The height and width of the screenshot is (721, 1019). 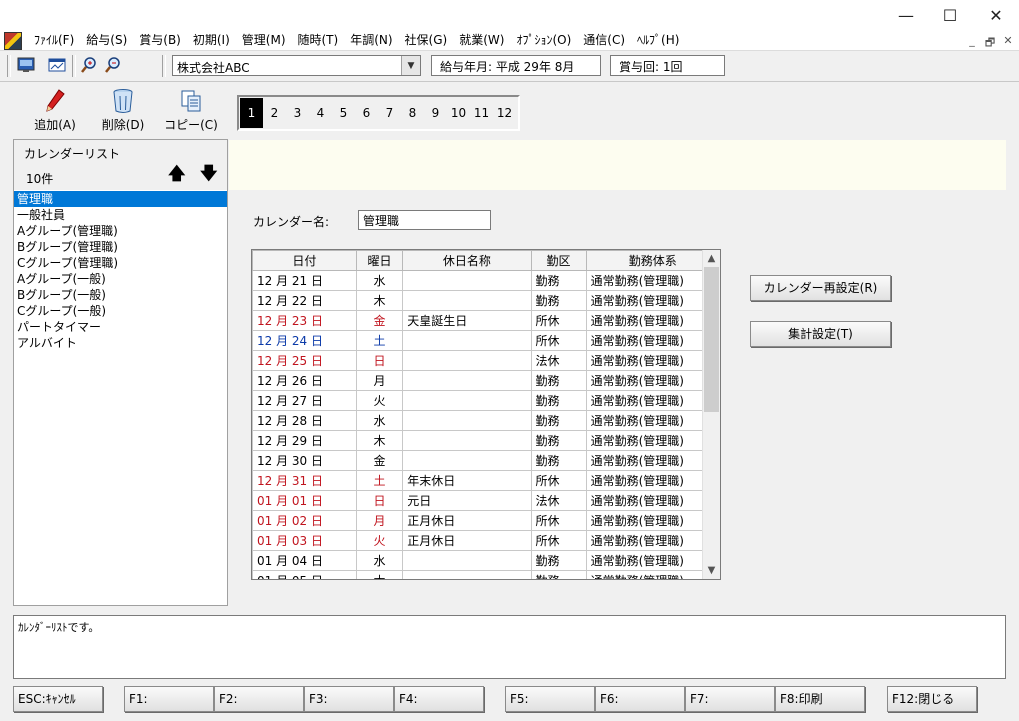 What do you see at coordinates (296, 65) in the screenshot?
I see `company-select: 株式会社ABC ▼` at bounding box center [296, 65].